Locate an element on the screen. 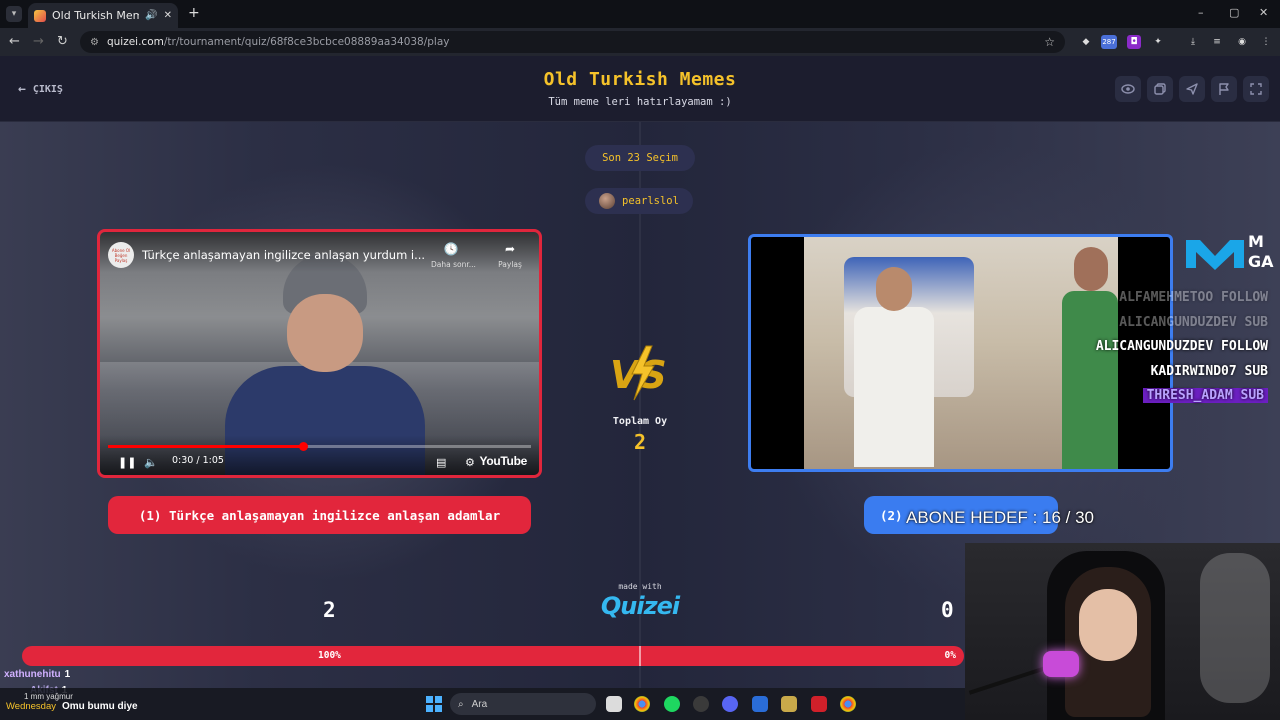 The height and width of the screenshot is (720, 1280). fullscreen-icon is located at coordinates (1256, 89).